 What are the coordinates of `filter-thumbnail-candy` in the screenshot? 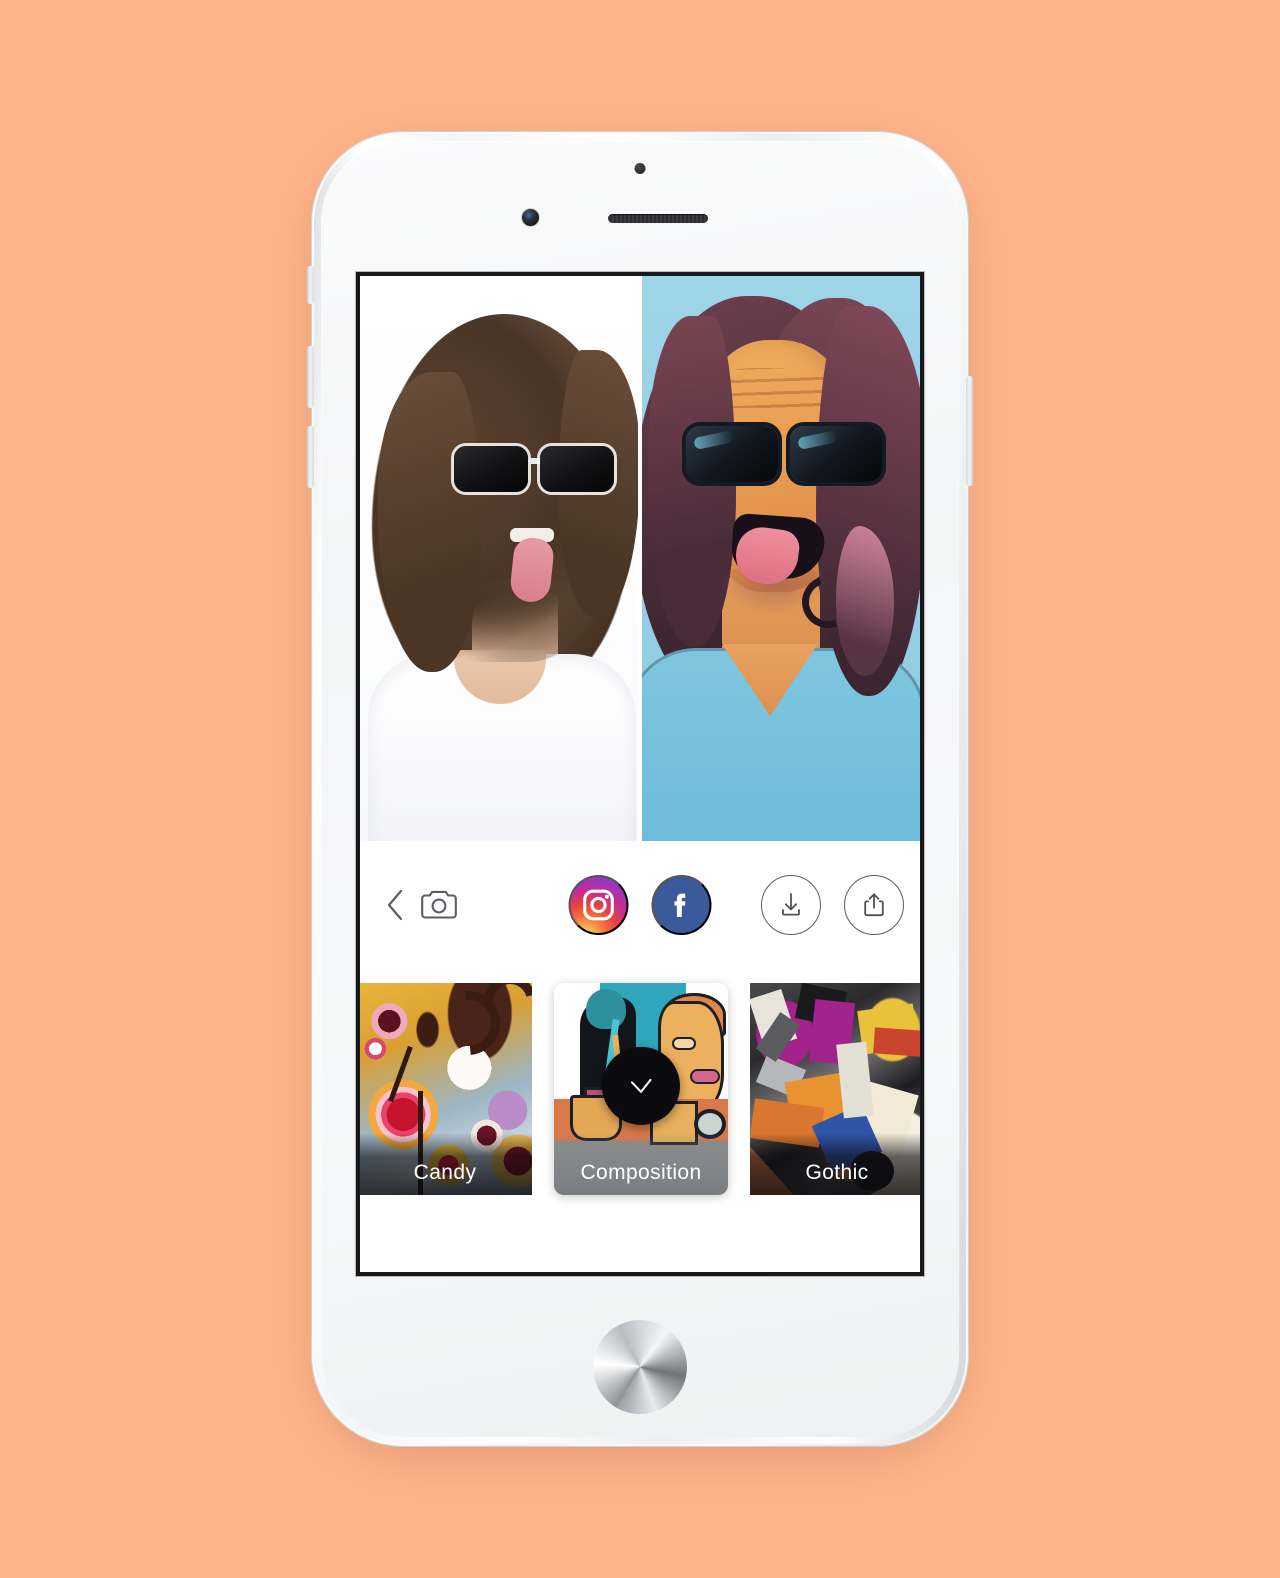 It's located at (446, 1089).